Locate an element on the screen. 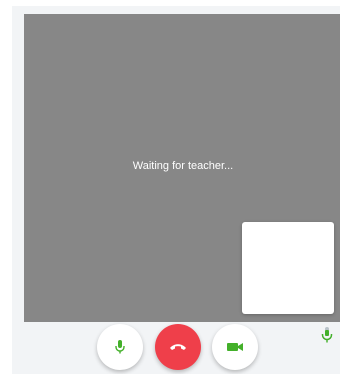  mic-icon is located at coordinates (120, 347).